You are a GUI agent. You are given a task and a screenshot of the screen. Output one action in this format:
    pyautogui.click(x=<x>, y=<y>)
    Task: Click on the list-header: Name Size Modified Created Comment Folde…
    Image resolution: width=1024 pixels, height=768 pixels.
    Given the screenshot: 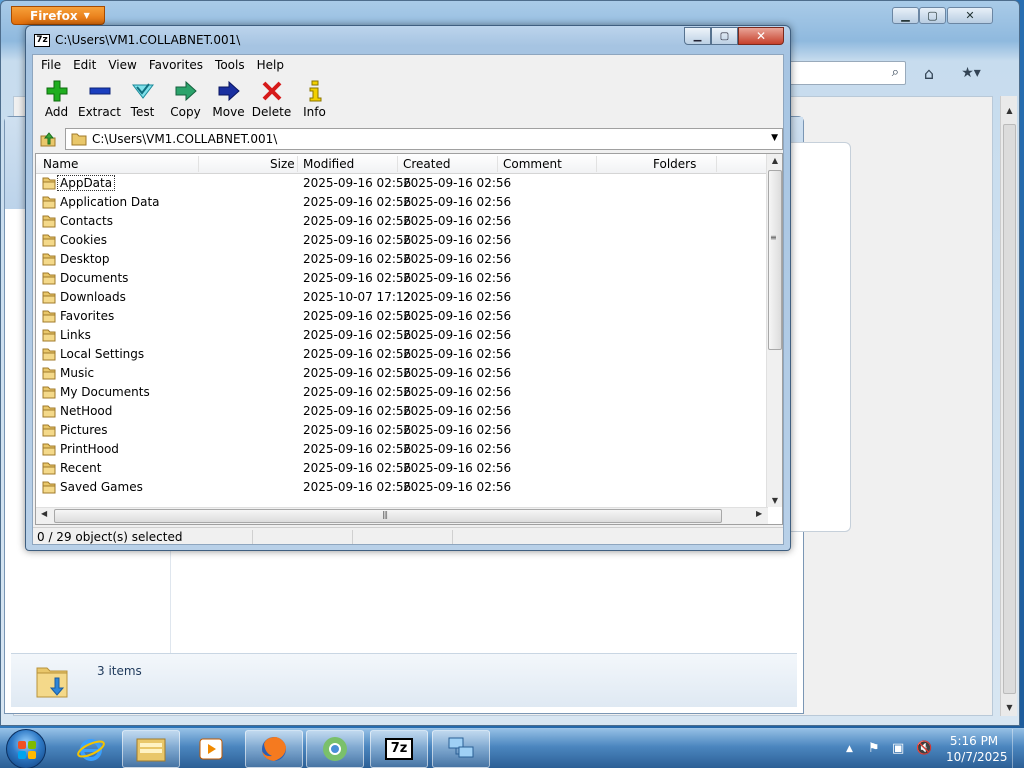 What is the action you would take?
    pyautogui.click(x=402, y=164)
    